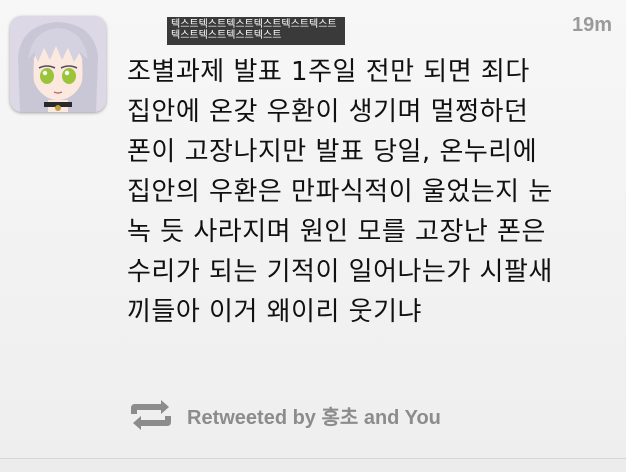 This screenshot has width=626, height=472. I want to click on retweet-status-label: Retweeted by 홍초 and You, so click(314, 417).